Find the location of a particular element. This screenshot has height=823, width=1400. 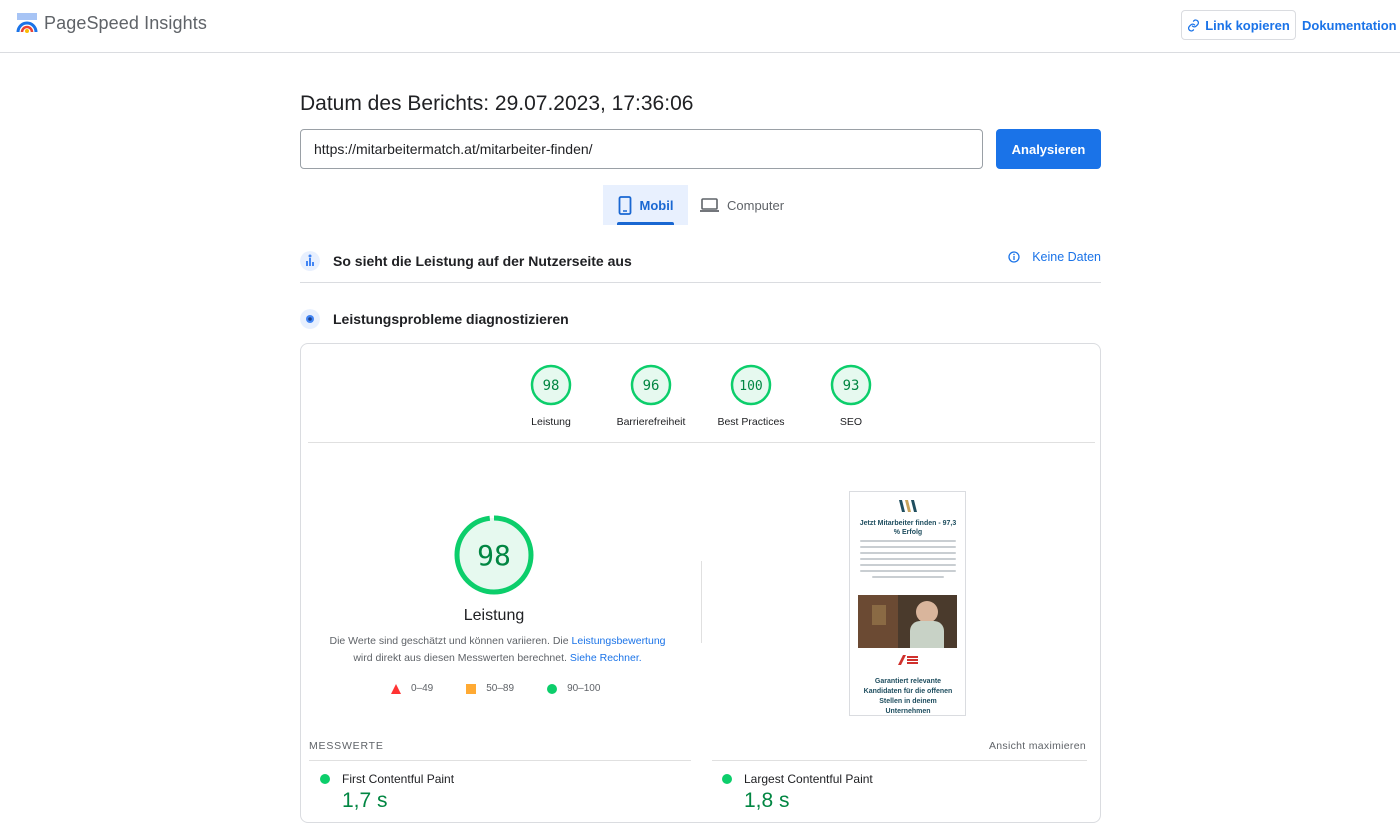

metric-value: 1,8 s is located at coordinates (767, 800).